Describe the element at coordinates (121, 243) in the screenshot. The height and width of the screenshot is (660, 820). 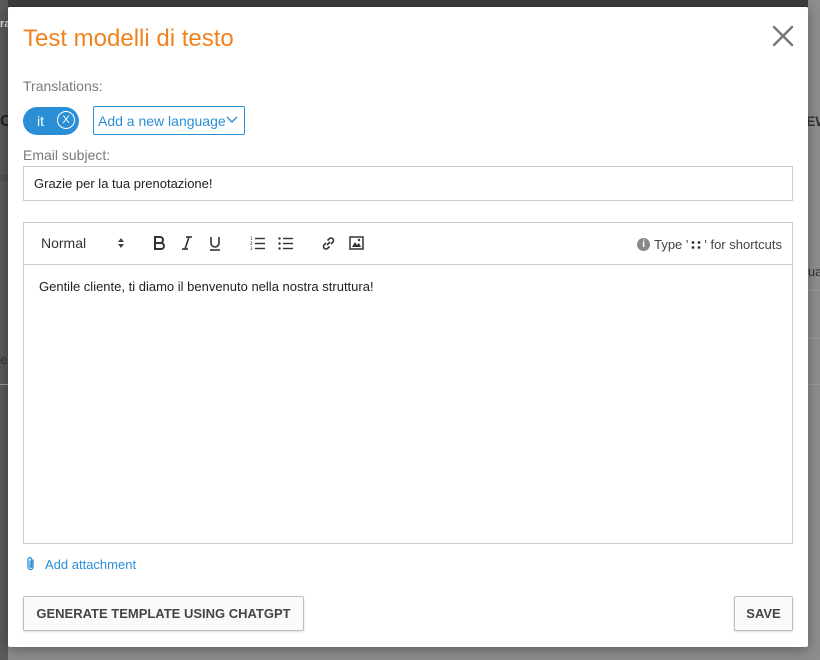
I see `select-arrows-icon` at that location.